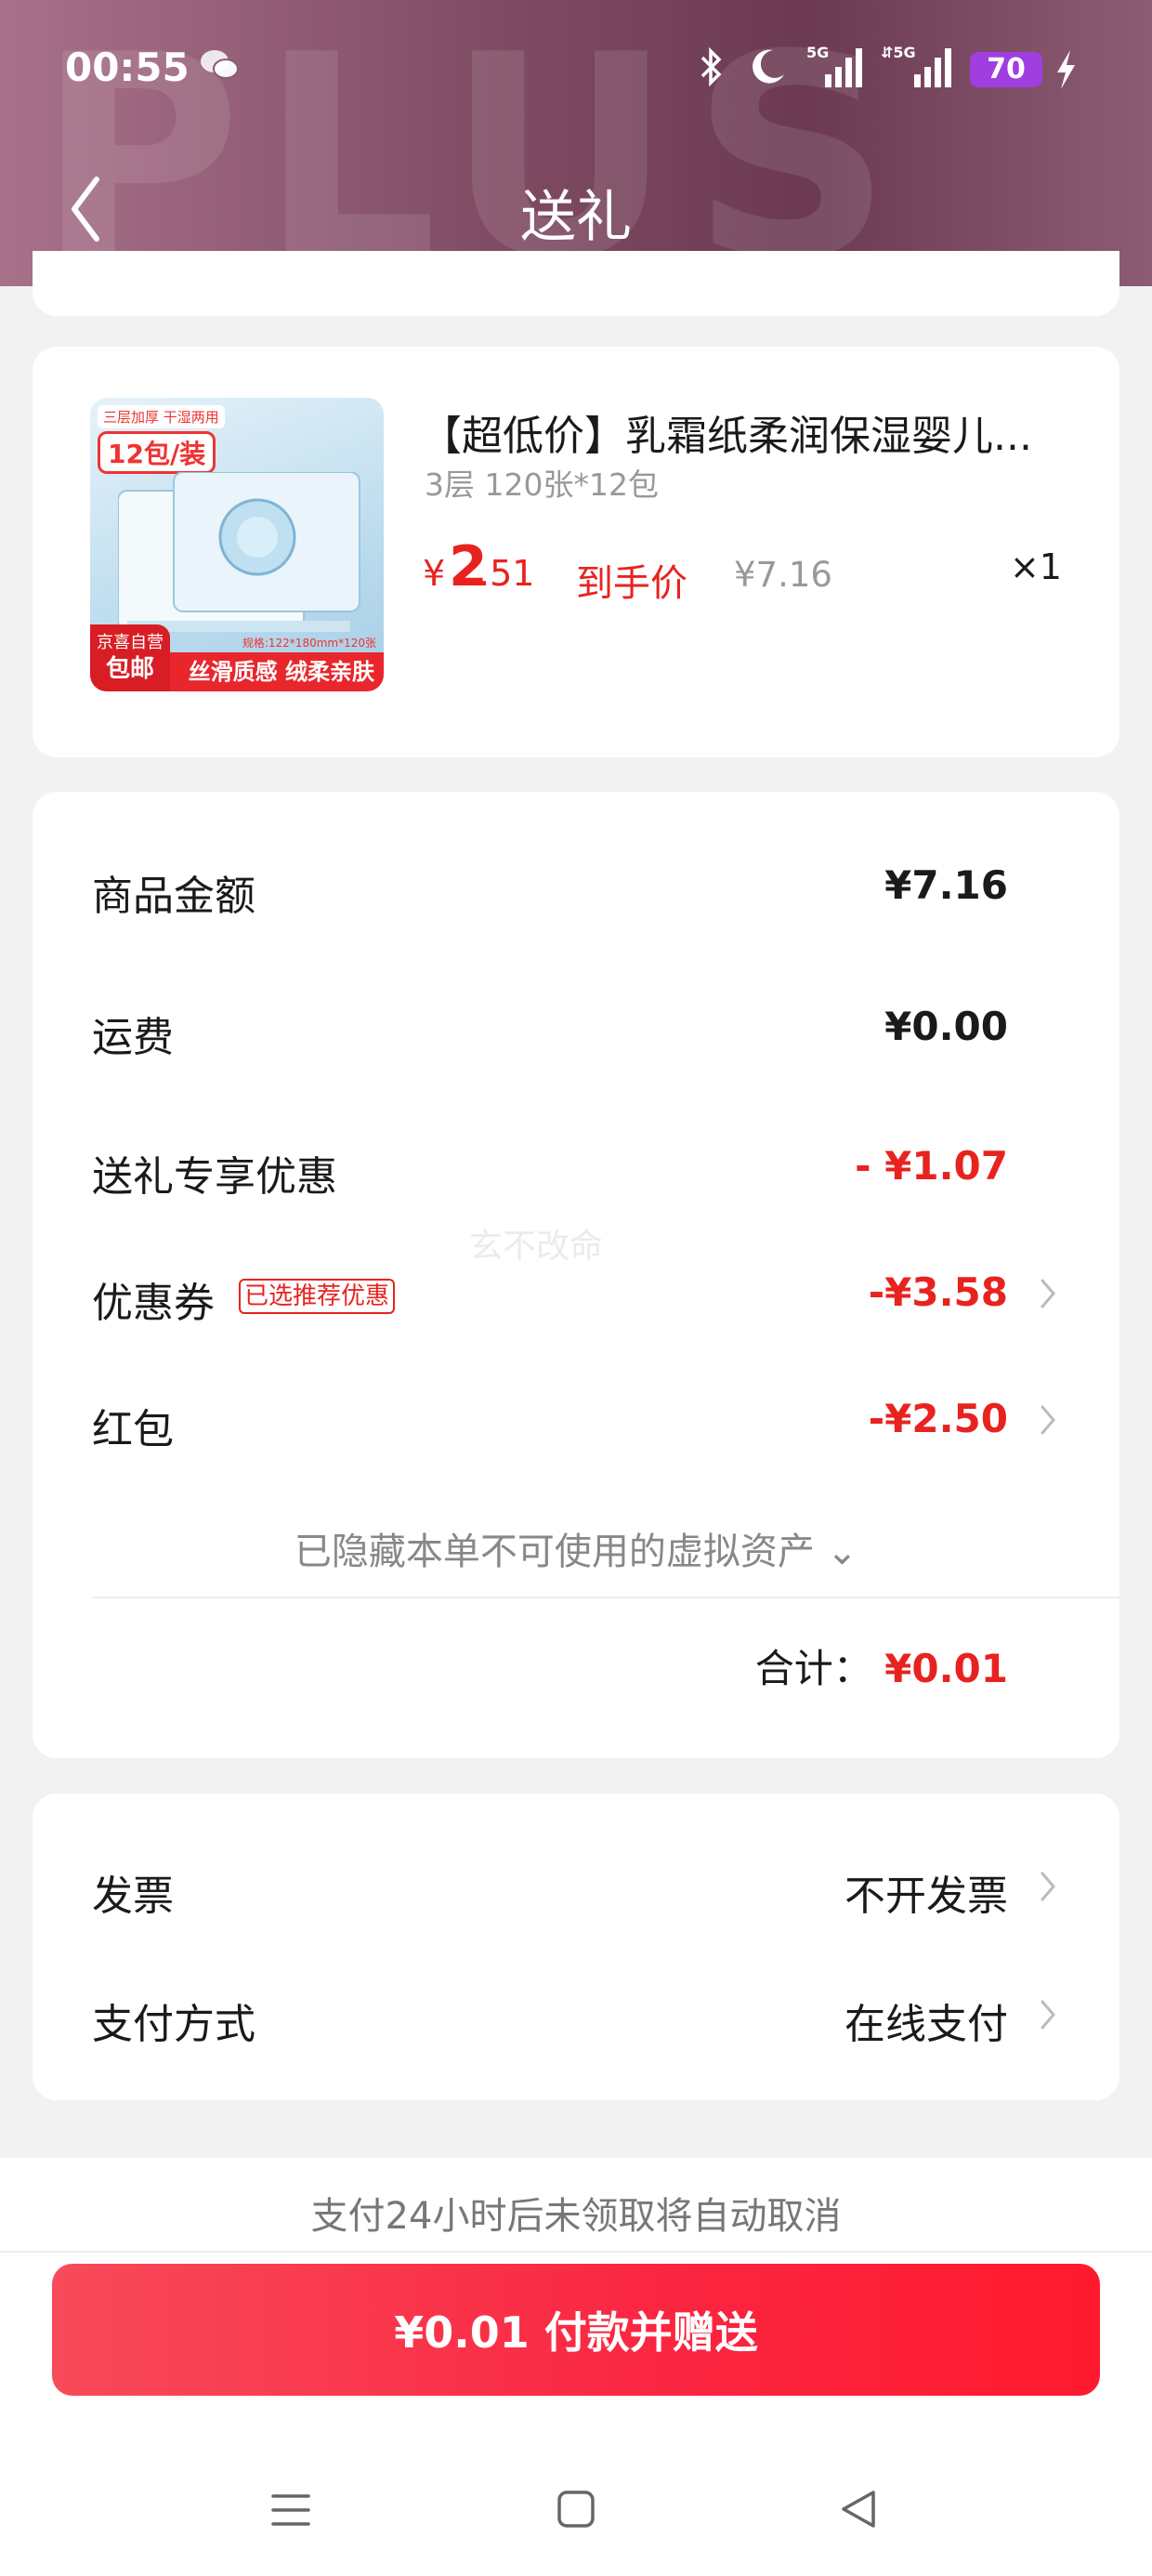 The height and width of the screenshot is (2576, 1152). I want to click on payment-value: 在线支付, so click(926, 2024).